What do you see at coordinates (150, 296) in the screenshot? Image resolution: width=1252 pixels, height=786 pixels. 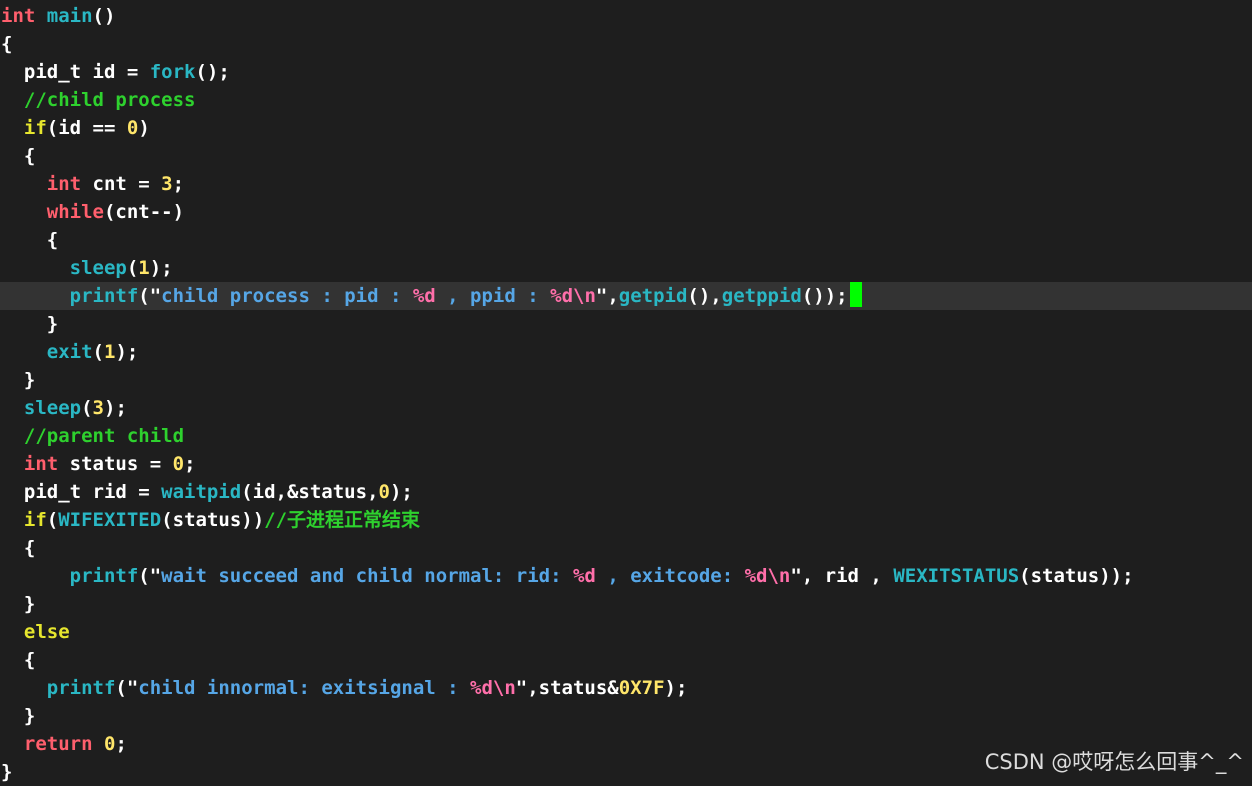 I see `code-token-plain: ("` at bounding box center [150, 296].